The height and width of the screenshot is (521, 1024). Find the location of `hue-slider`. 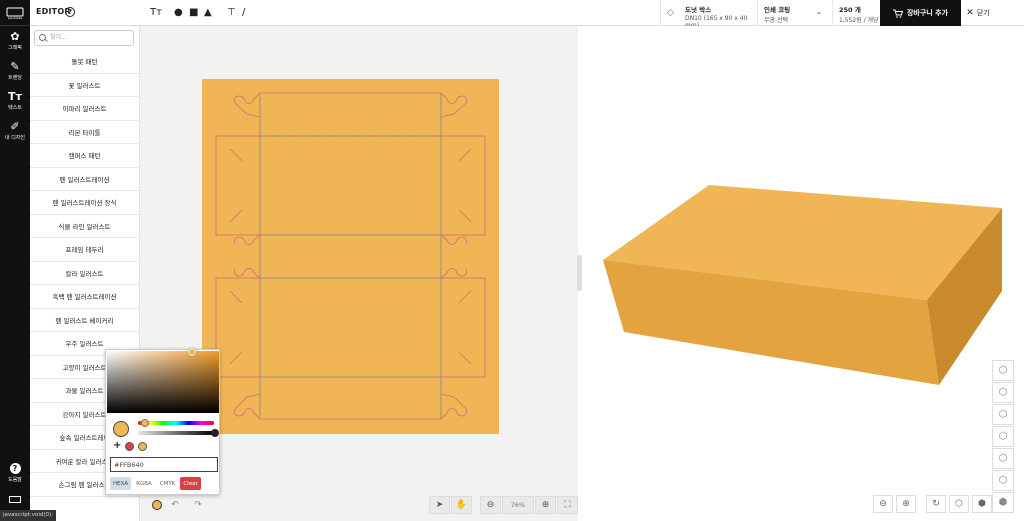

hue-slider is located at coordinates (176, 423).